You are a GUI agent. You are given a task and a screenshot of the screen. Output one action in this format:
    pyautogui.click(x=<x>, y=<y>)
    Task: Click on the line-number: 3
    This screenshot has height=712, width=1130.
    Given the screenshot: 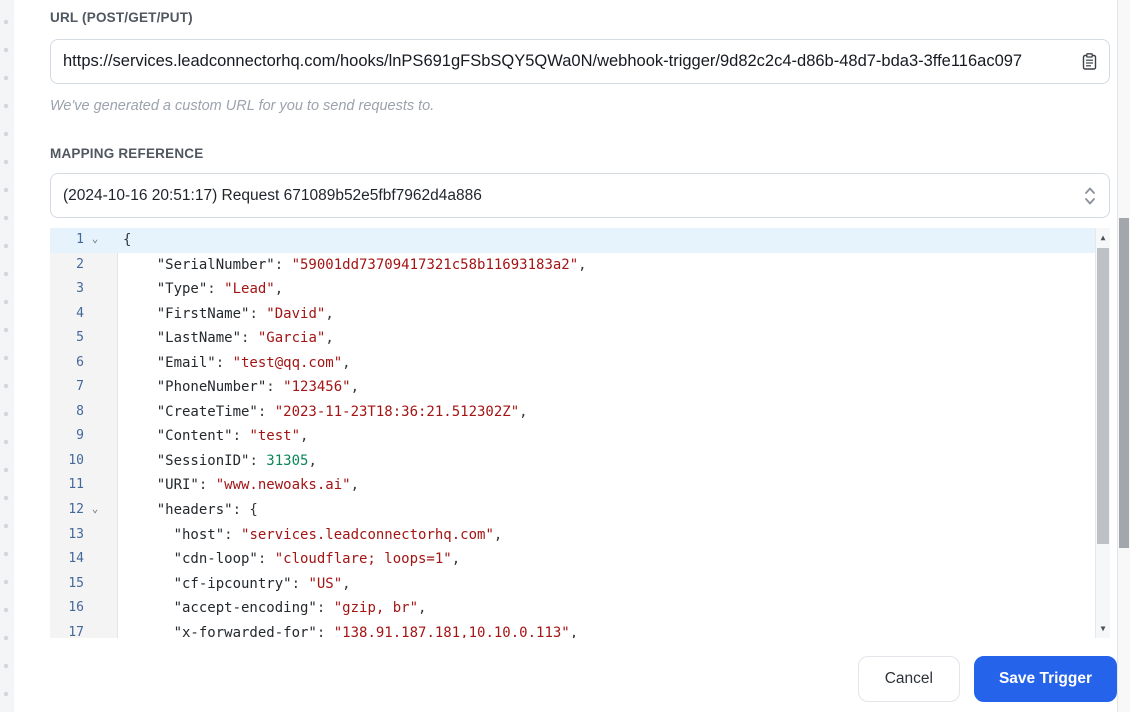 What is the action you would take?
    pyautogui.click(x=80, y=289)
    